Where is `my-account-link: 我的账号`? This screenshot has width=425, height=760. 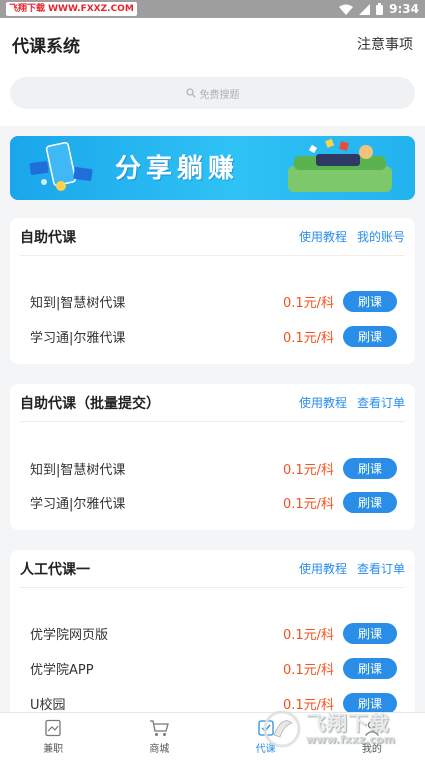 my-account-link: 我的账号 is located at coordinates (381, 236).